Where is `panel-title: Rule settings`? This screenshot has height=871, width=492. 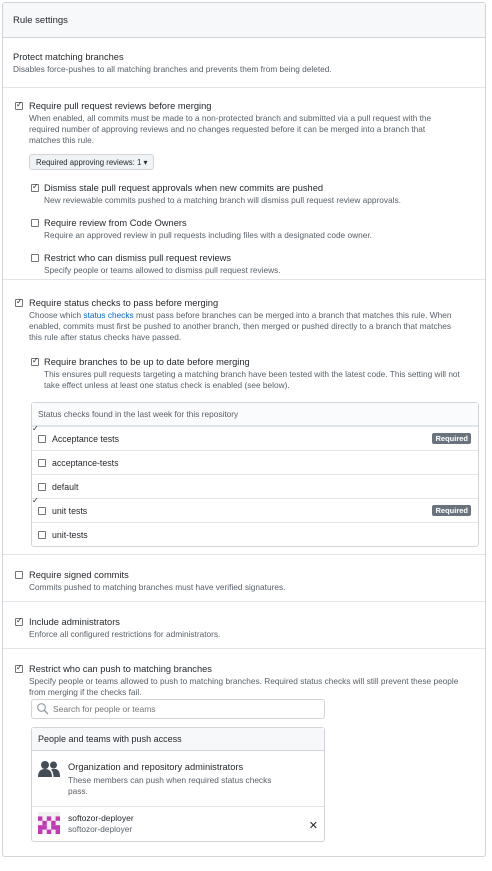 panel-title: Rule settings is located at coordinates (40, 20).